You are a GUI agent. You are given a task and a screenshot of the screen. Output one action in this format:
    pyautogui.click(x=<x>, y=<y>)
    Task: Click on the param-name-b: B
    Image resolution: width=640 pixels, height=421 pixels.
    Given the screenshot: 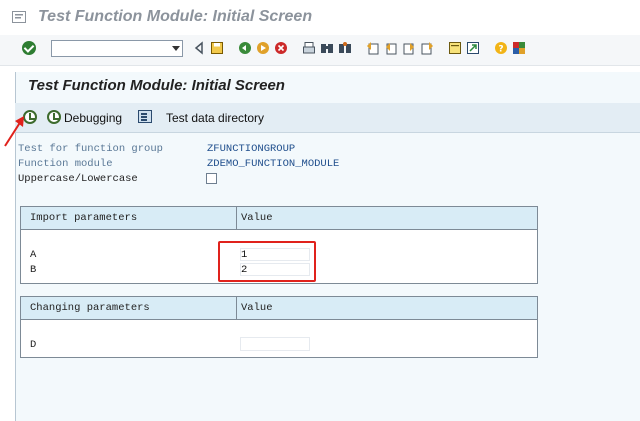 What is the action you would take?
    pyautogui.click(x=33, y=270)
    